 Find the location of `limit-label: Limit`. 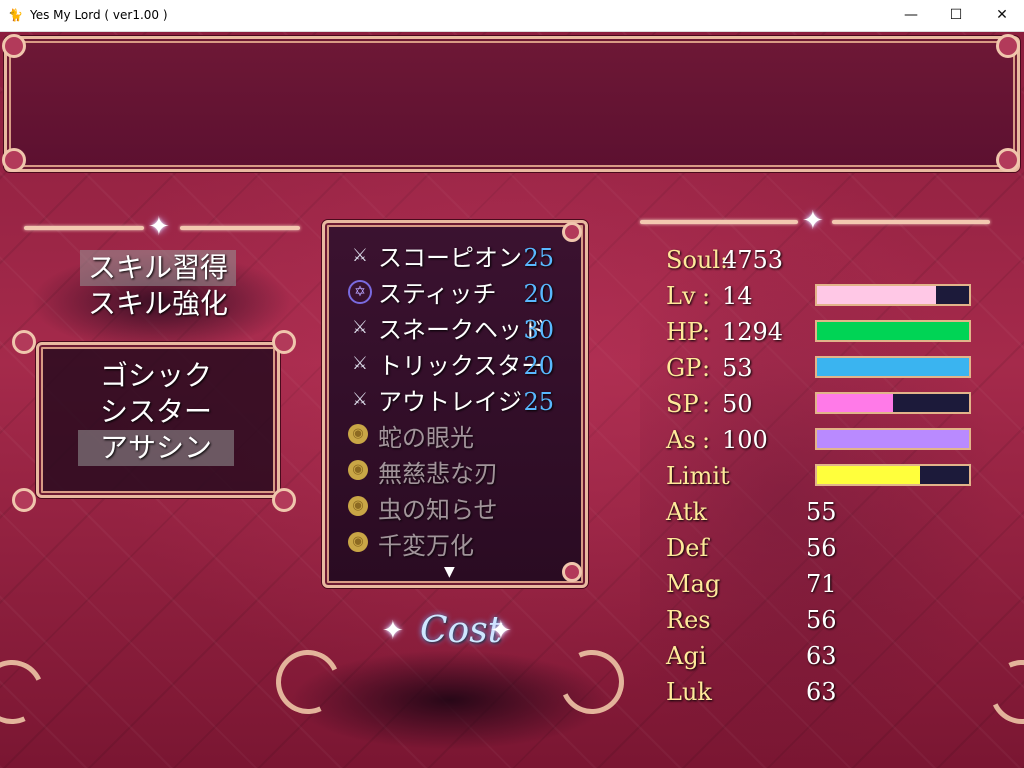

limit-label: Limit is located at coordinates (698, 476).